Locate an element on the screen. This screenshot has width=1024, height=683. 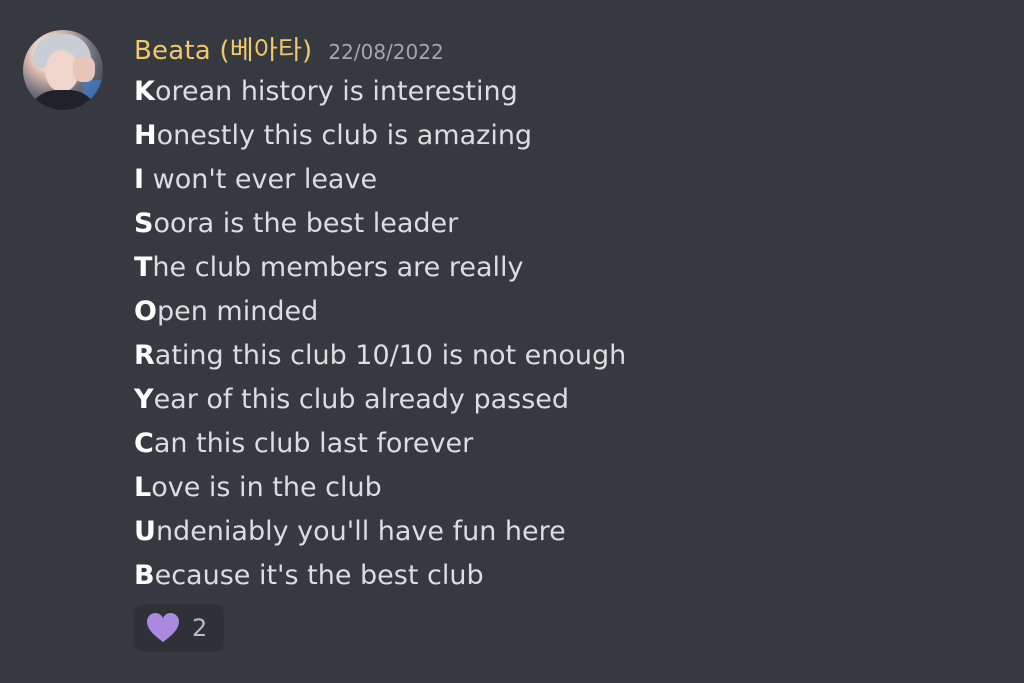
reaction-count: 2 is located at coordinates (200, 628).